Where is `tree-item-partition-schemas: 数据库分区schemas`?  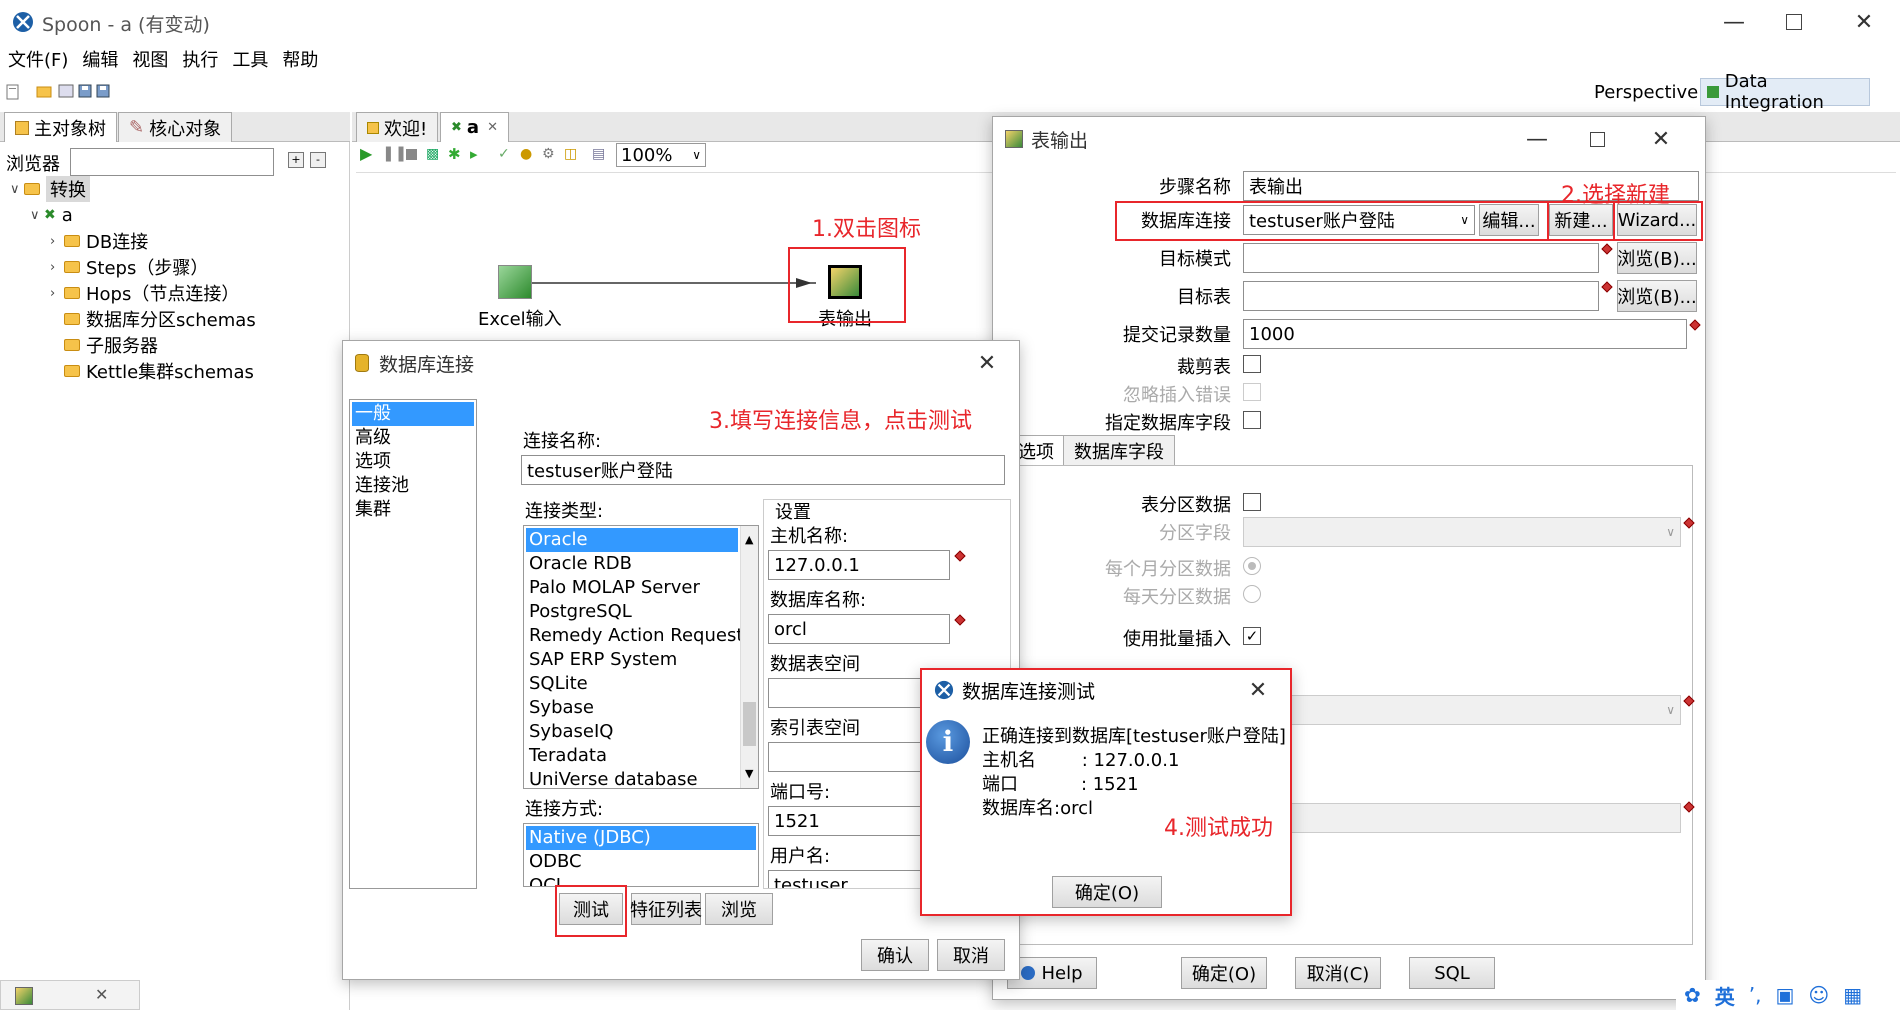
tree-item-partition-schemas: 数据库分区schemas is located at coordinates (160, 319).